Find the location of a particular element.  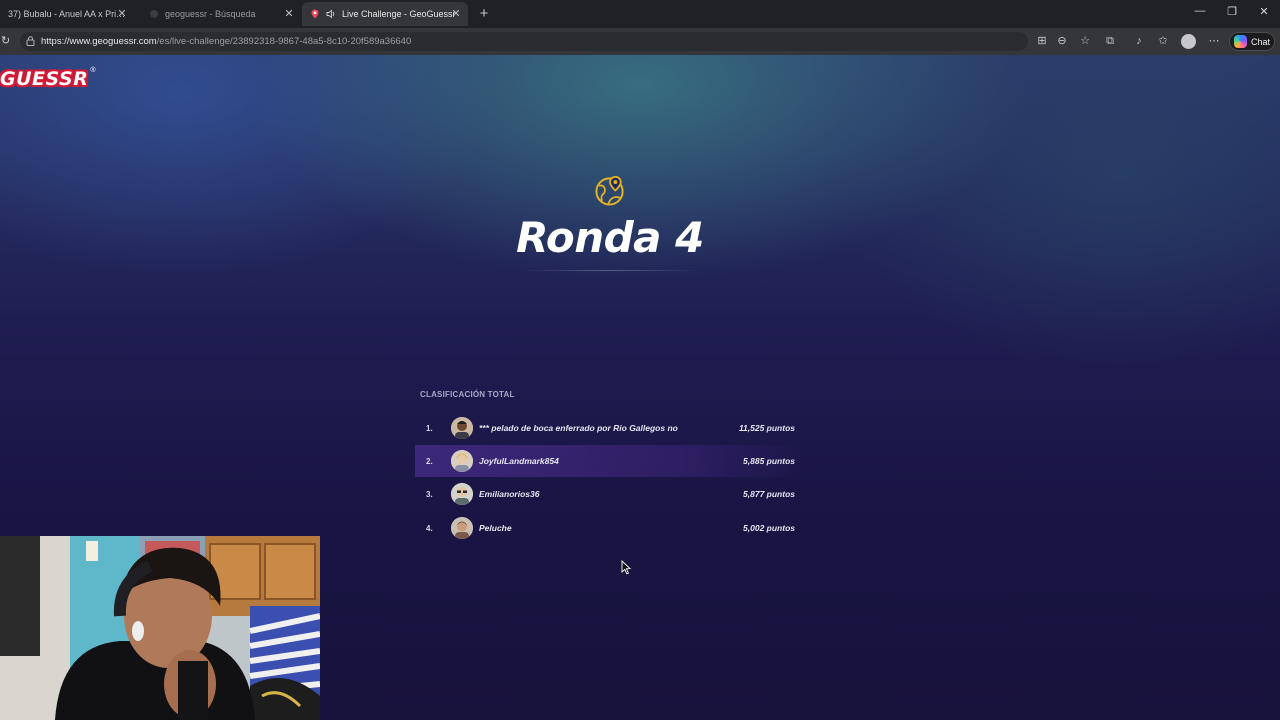

restore-icon: ❐ is located at coordinates (1232, 11).